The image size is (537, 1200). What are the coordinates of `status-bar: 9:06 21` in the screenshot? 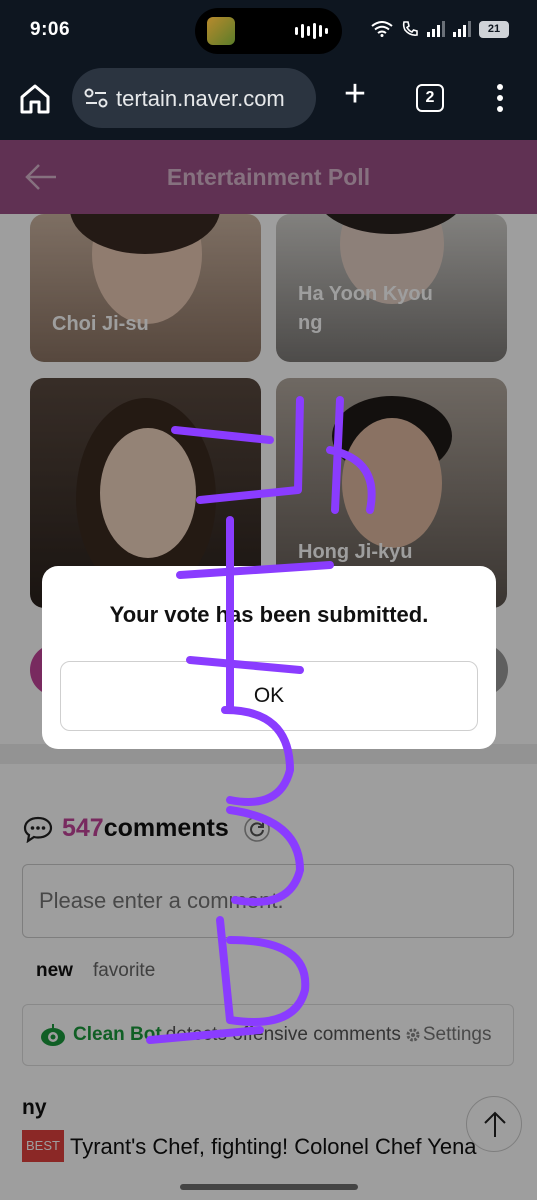 It's located at (268, 31).